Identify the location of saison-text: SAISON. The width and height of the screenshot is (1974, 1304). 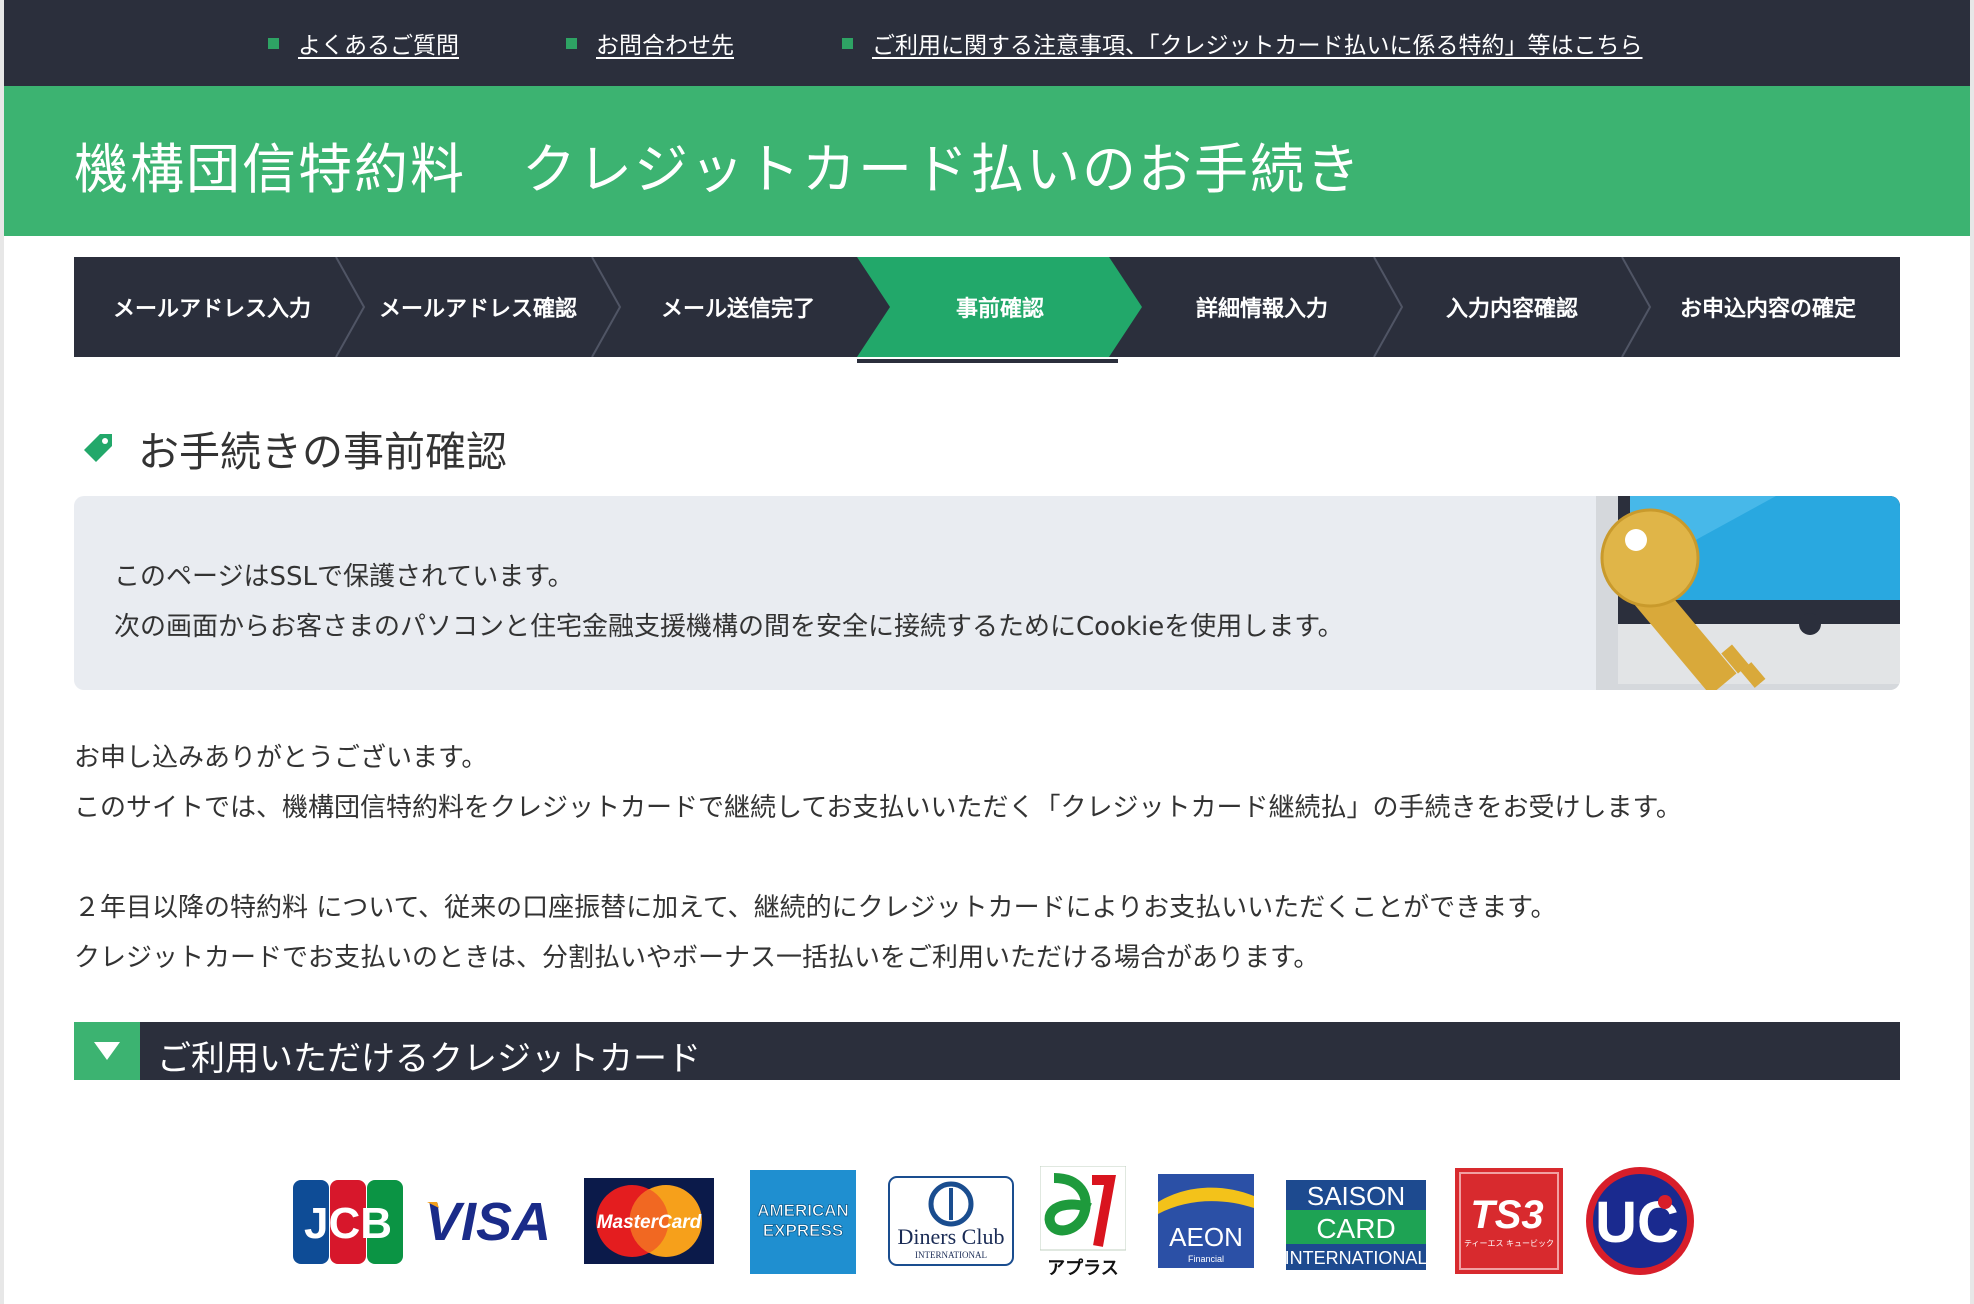
(1356, 1196).